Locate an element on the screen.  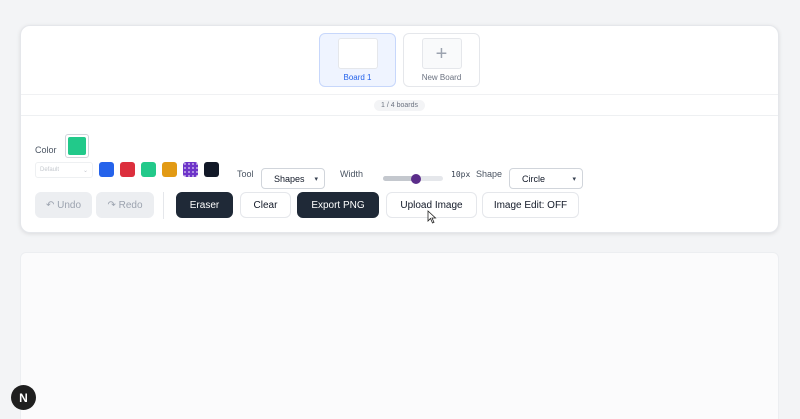
width-value: 10px is located at coordinates (461, 174).